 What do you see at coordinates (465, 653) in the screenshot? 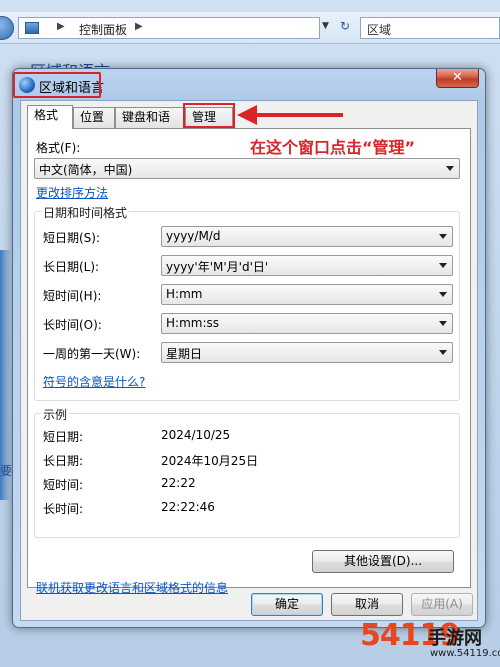
I see `watermark-url: www.54119.com` at bounding box center [465, 653].